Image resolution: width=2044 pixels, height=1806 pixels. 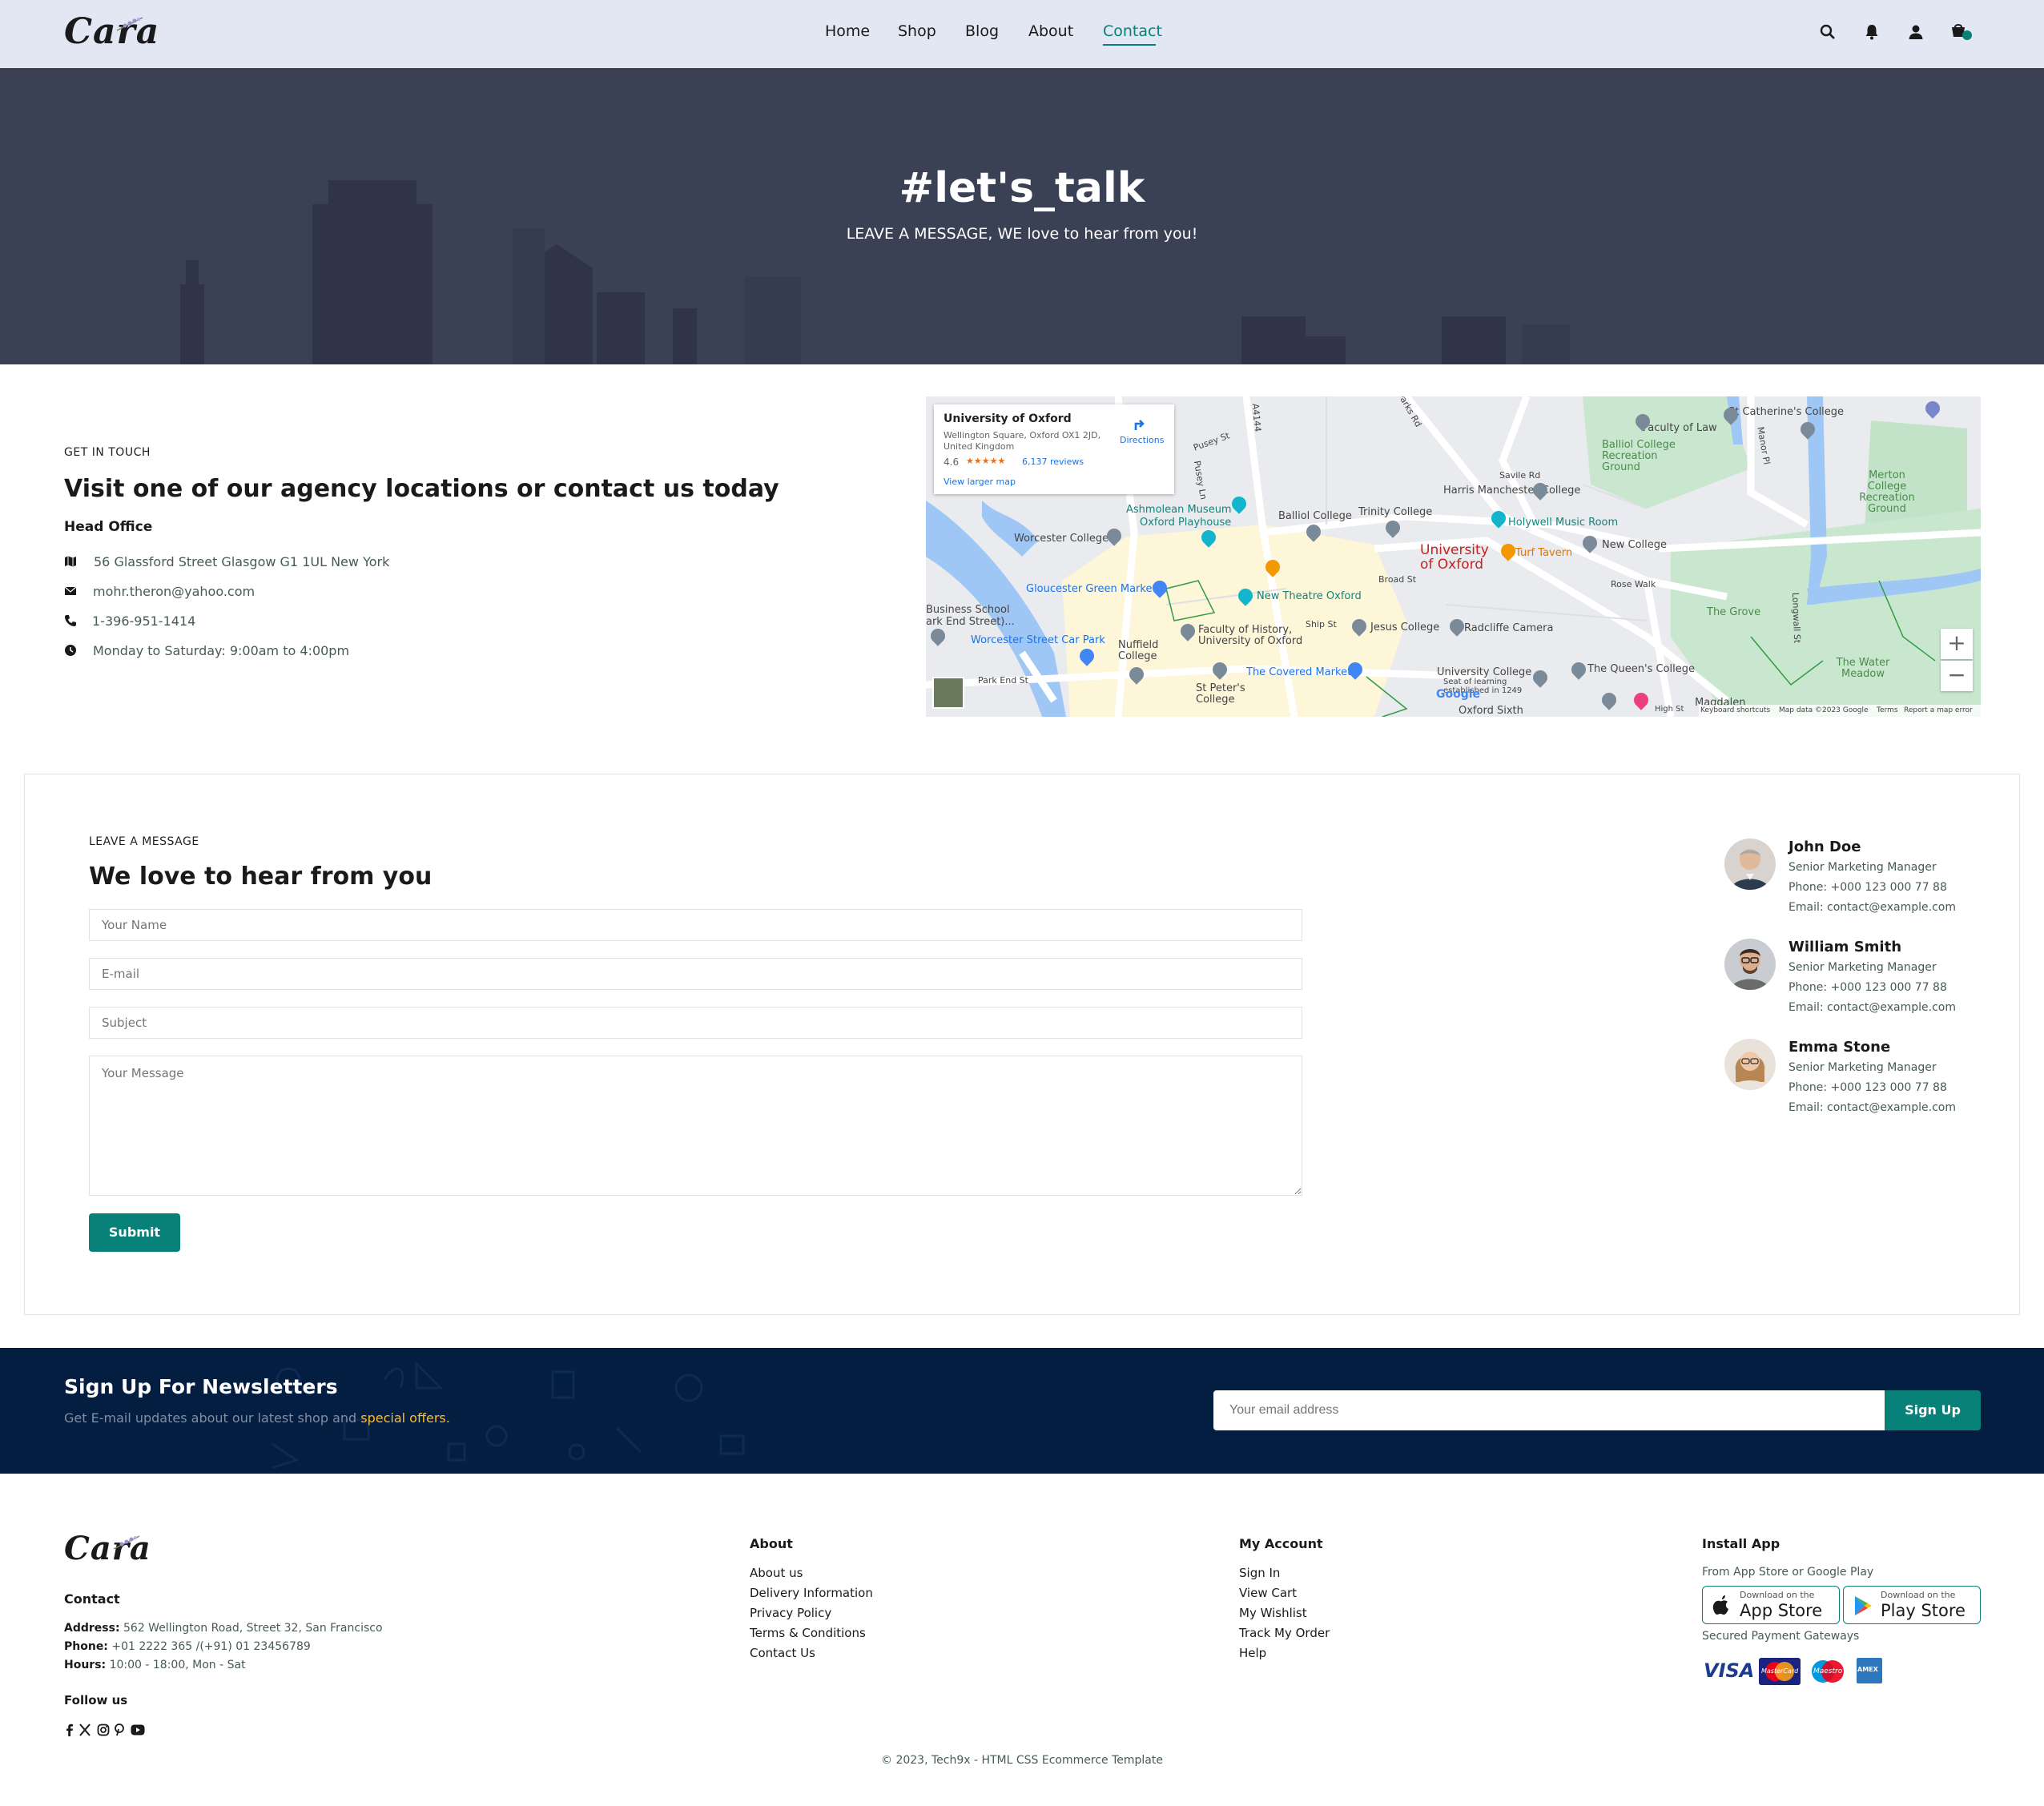 I want to click on footer-link-view-cart: View Cart, so click(x=1268, y=1593).